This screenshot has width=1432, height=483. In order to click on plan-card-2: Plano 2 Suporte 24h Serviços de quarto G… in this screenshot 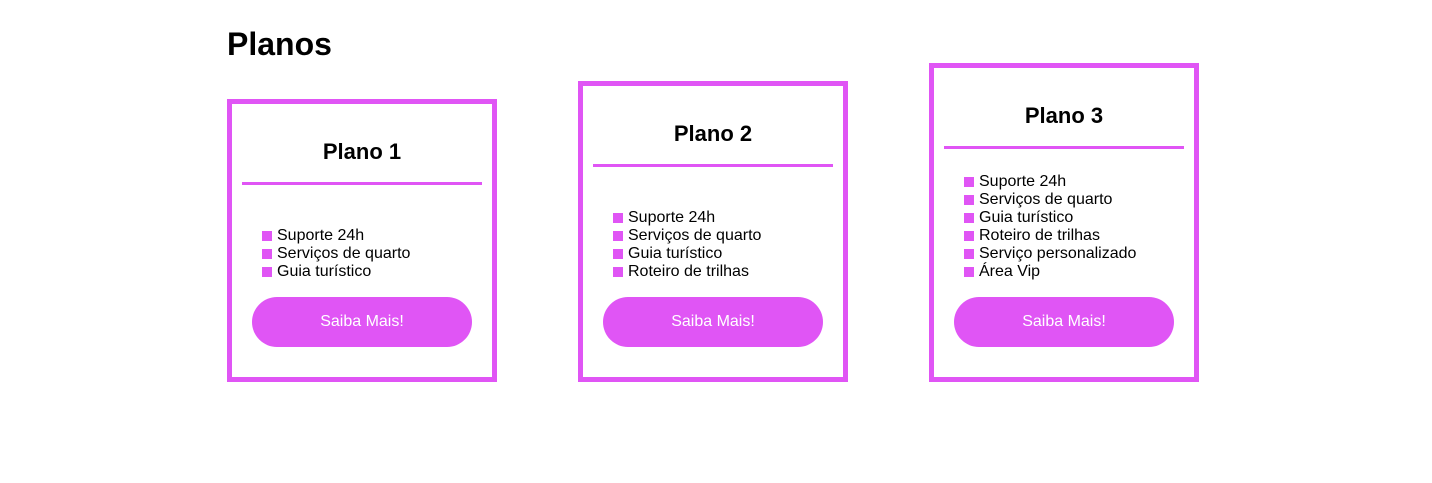, I will do `click(713, 231)`.